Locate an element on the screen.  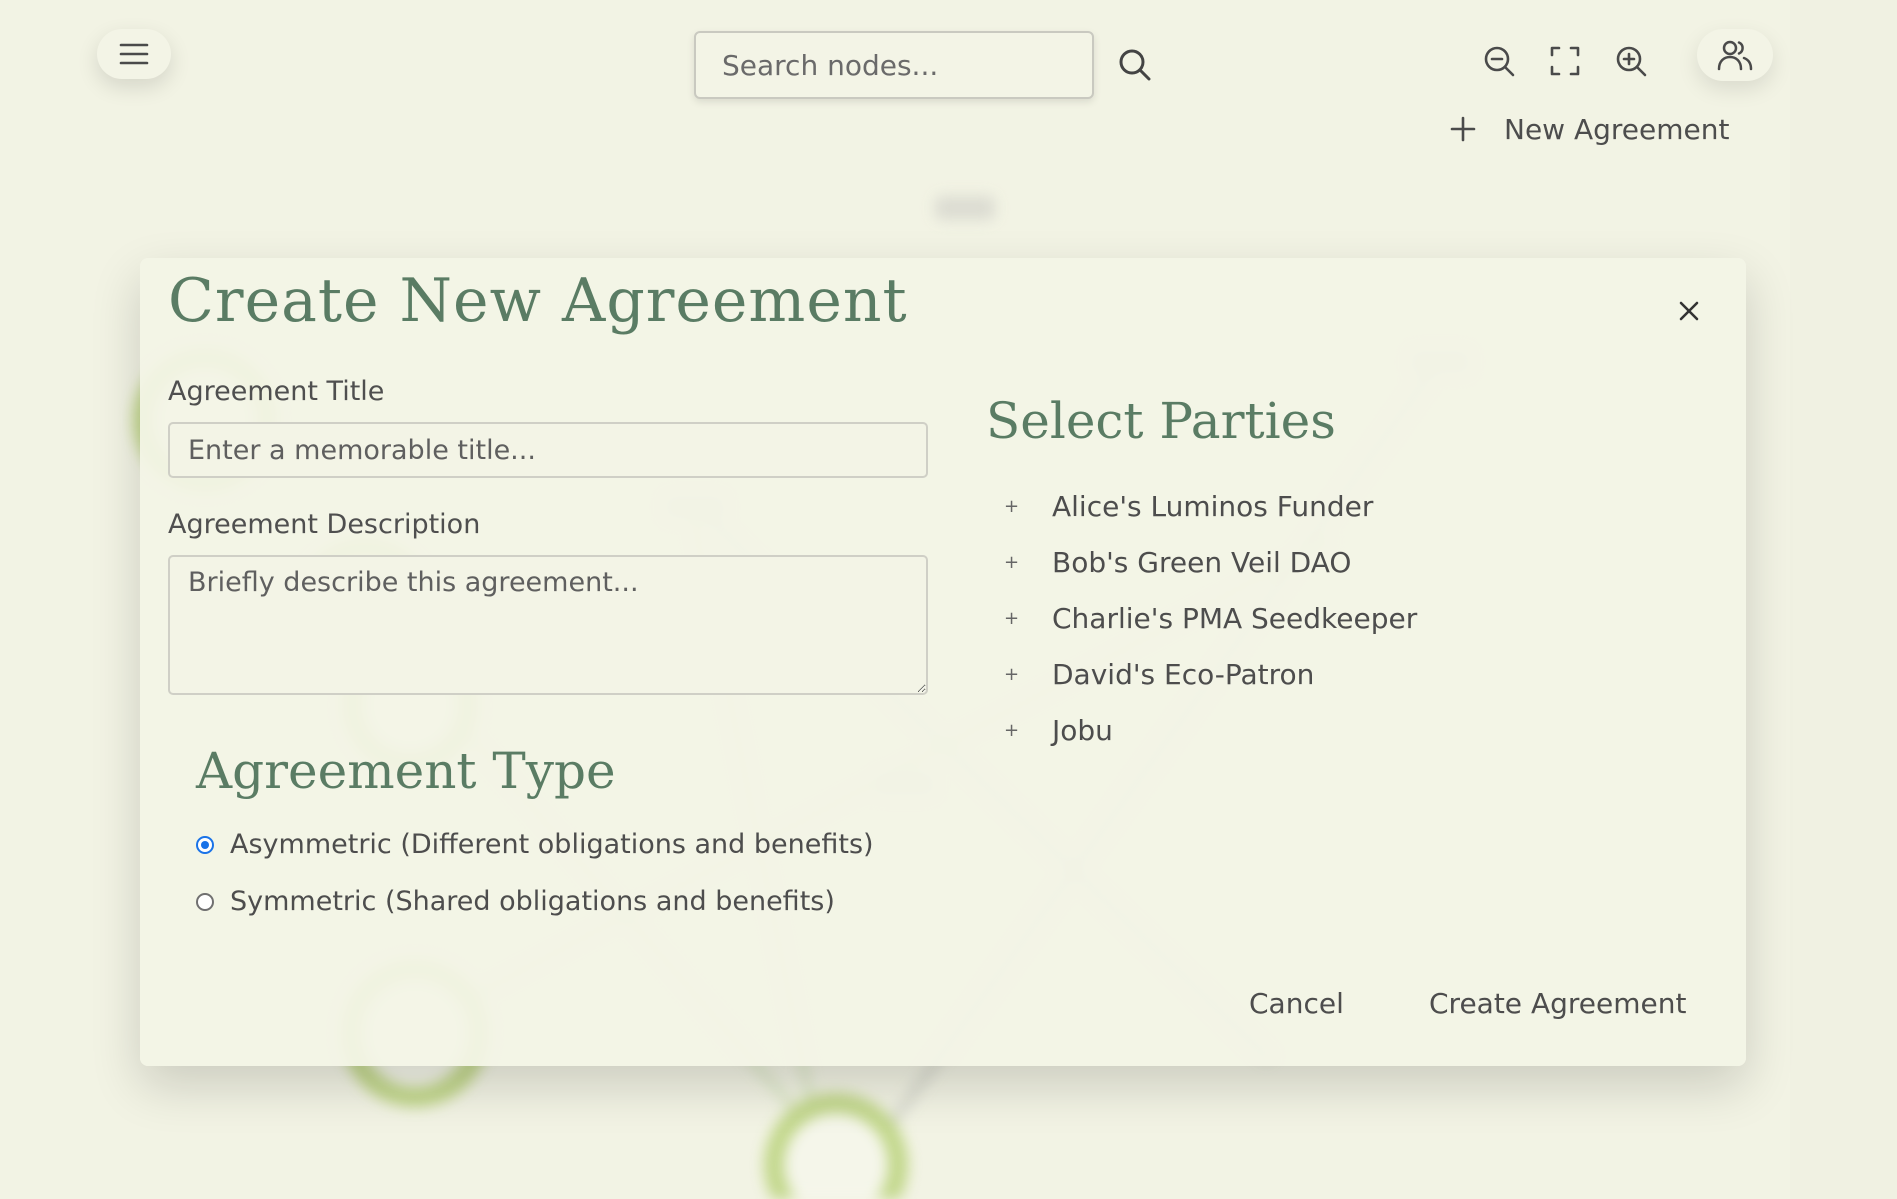
users-button is located at coordinates (1735, 55).